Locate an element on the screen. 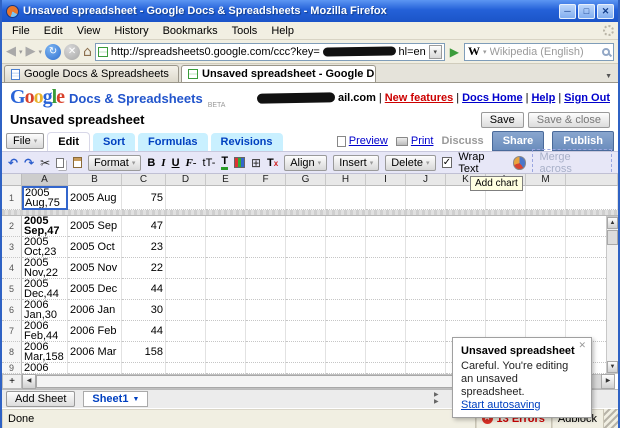 The image size is (620, 428). cell-I8 is located at coordinates (386, 352).